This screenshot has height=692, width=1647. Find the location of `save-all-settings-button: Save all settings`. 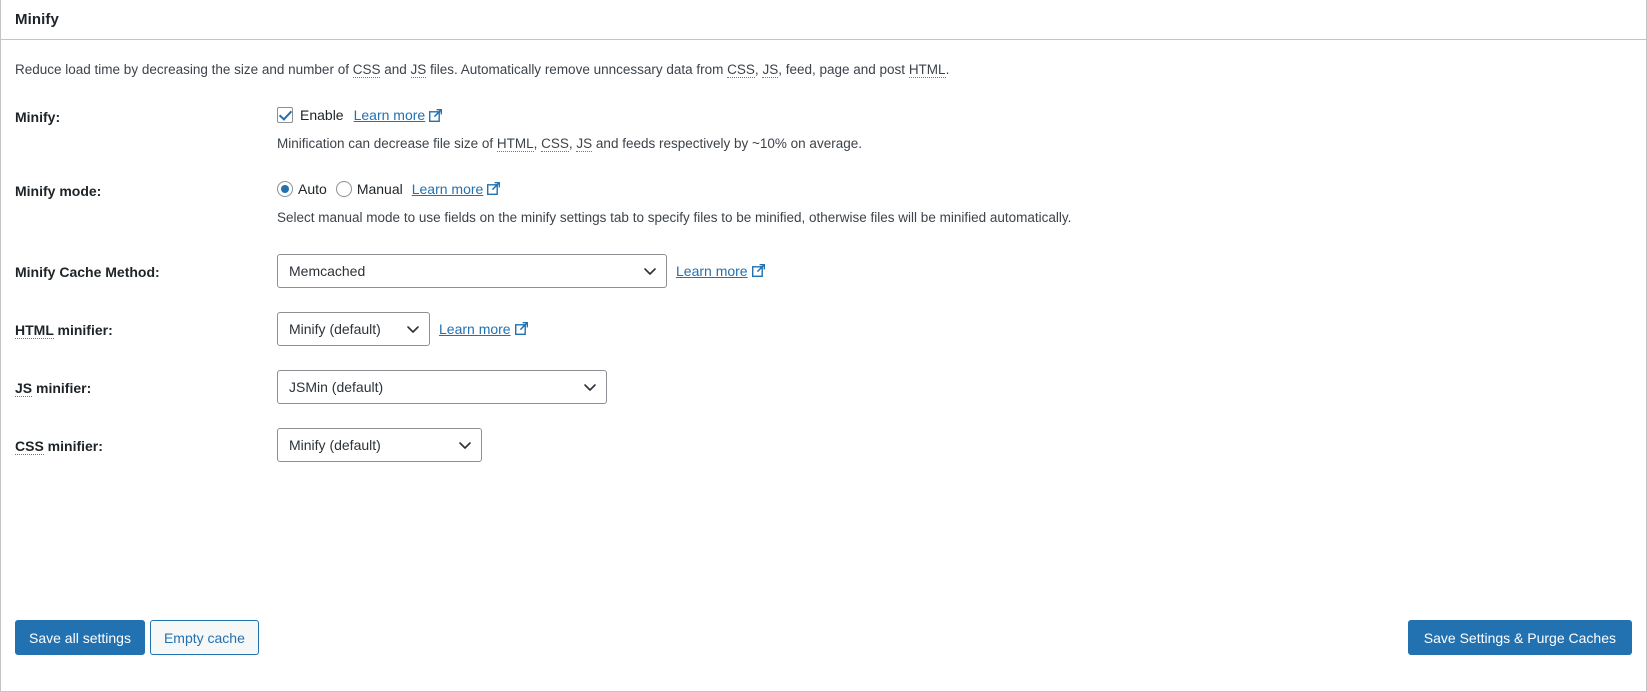

save-all-settings-button: Save all settings is located at coordinates (80, 637).